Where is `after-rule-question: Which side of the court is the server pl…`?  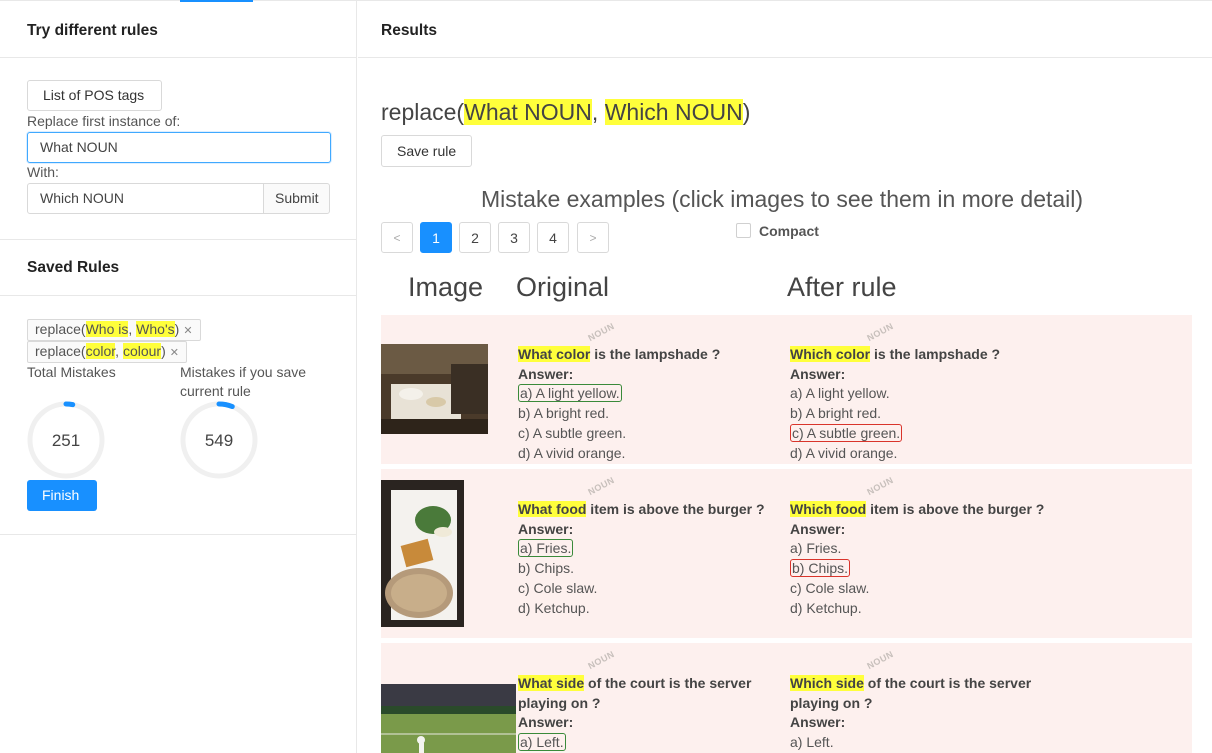
after-rule-question: Which side of the court is the server pl… is located at coordinates (911, 713).